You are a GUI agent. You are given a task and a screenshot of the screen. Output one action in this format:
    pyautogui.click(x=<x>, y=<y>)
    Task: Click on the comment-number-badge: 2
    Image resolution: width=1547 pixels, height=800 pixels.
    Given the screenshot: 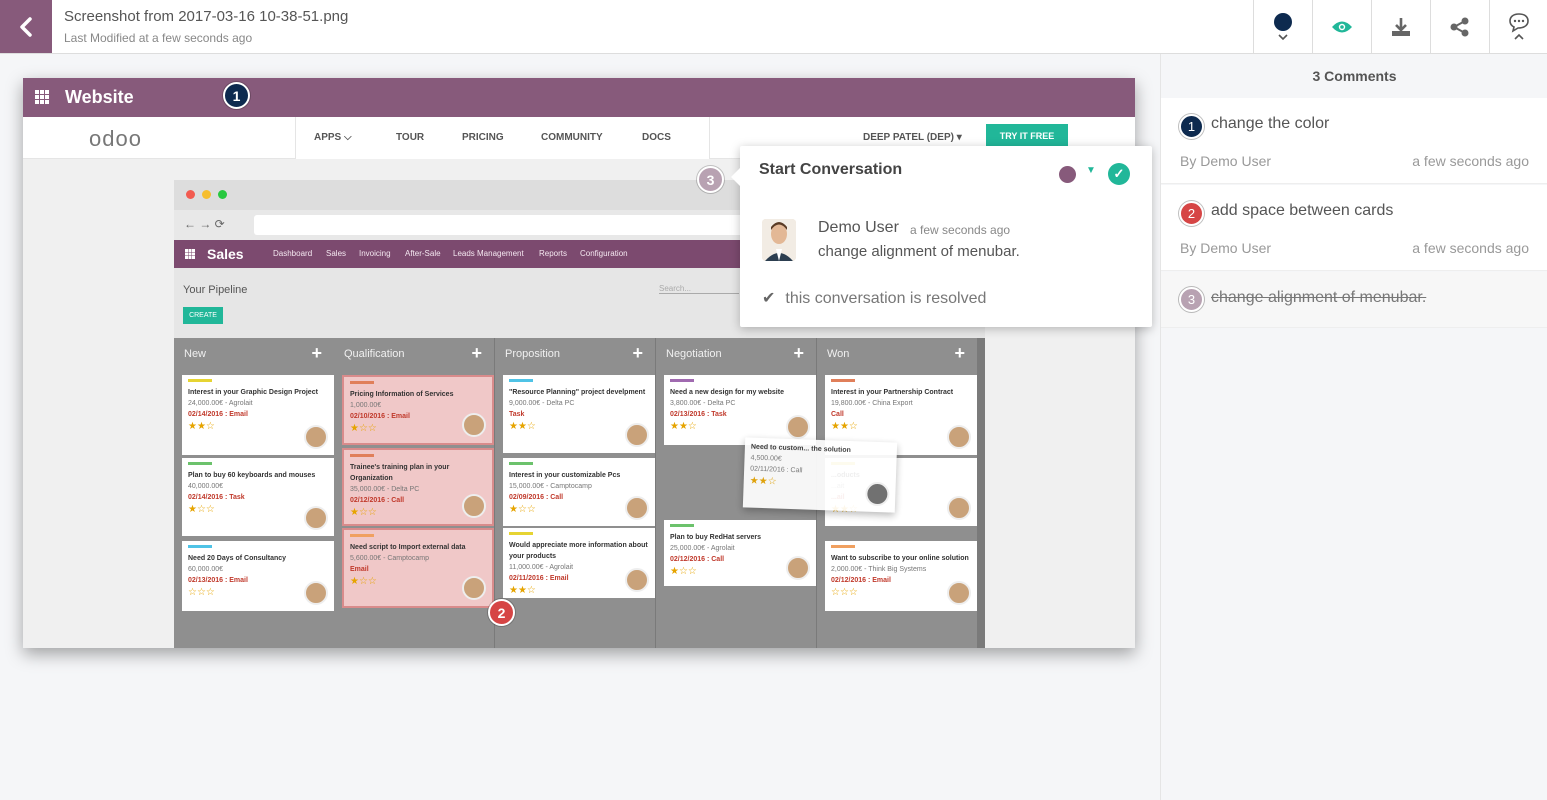 What is the action you would take?
    pyautogui.click(x=1191, y=213)
    